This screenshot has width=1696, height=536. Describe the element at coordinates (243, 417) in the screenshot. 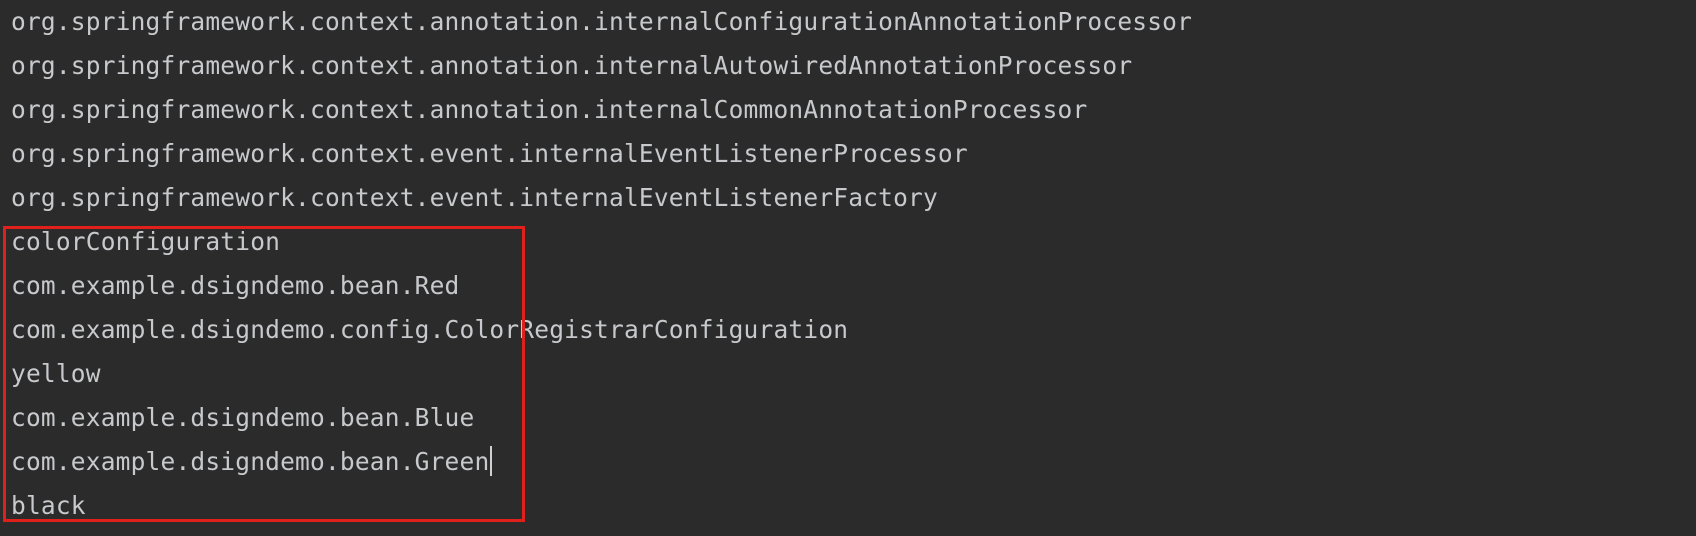

I see `console-line: com.example.dsigndemo.bean.Blue` at that location.